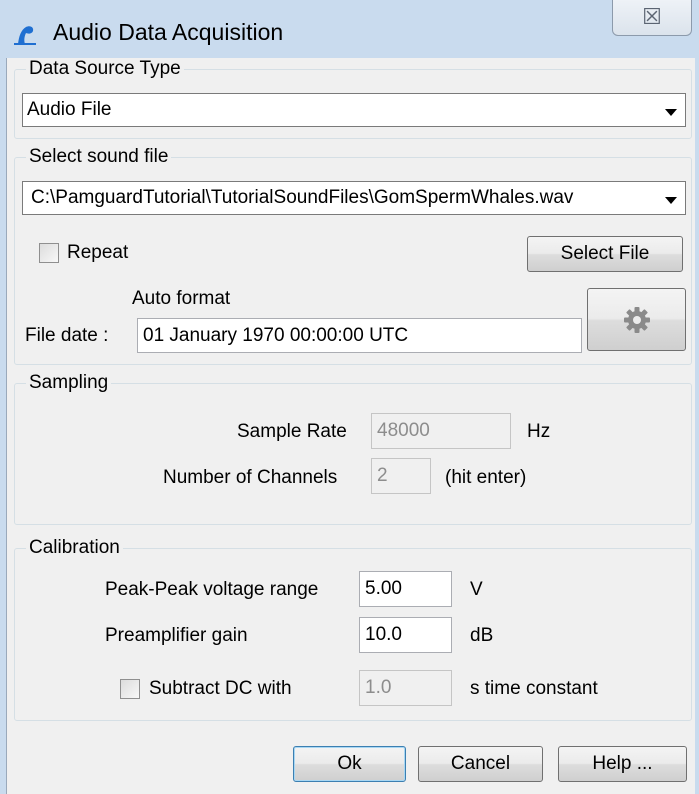 The image size is (699, 794). What do you see at coordinates (168, 32) in the screenshot?
I see `window-title: Audio Data Acquisition` at bounding box center [168, 32].